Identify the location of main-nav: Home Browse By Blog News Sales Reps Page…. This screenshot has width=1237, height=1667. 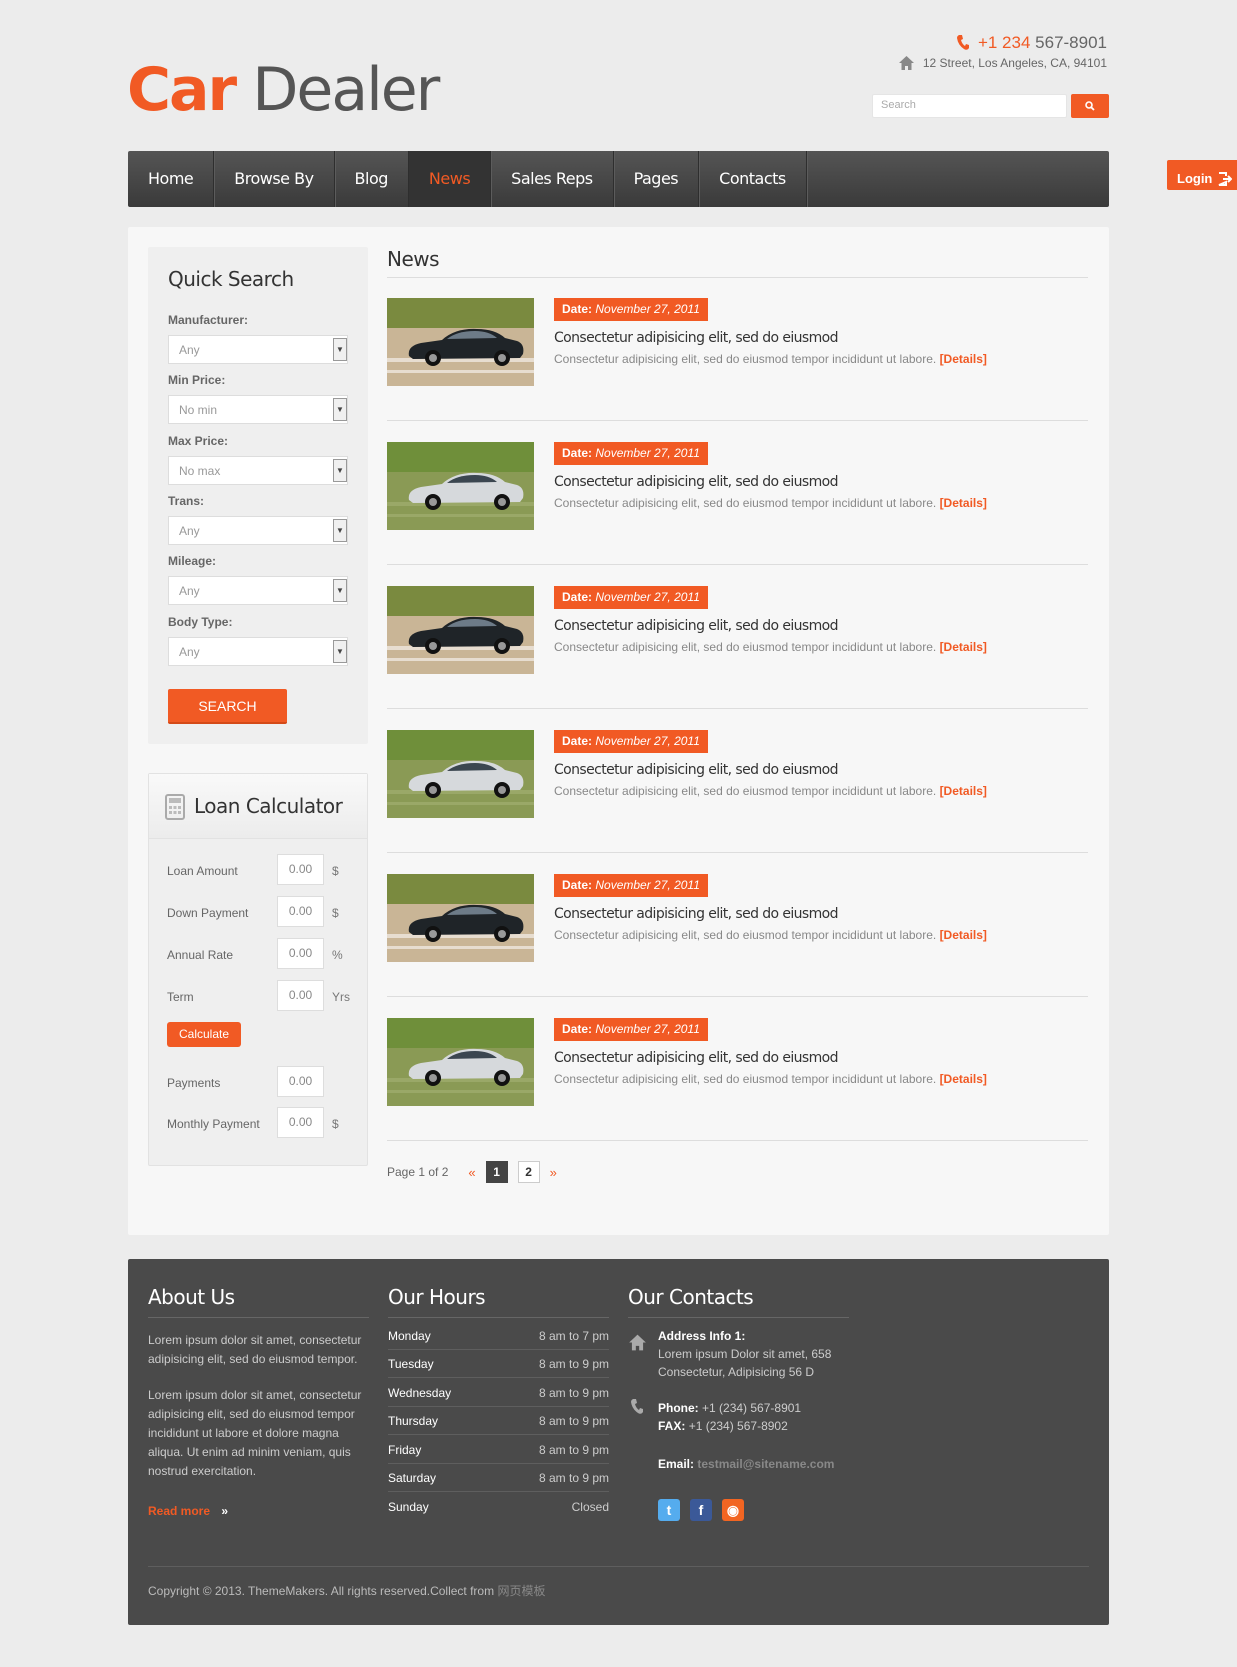
(618, 179).